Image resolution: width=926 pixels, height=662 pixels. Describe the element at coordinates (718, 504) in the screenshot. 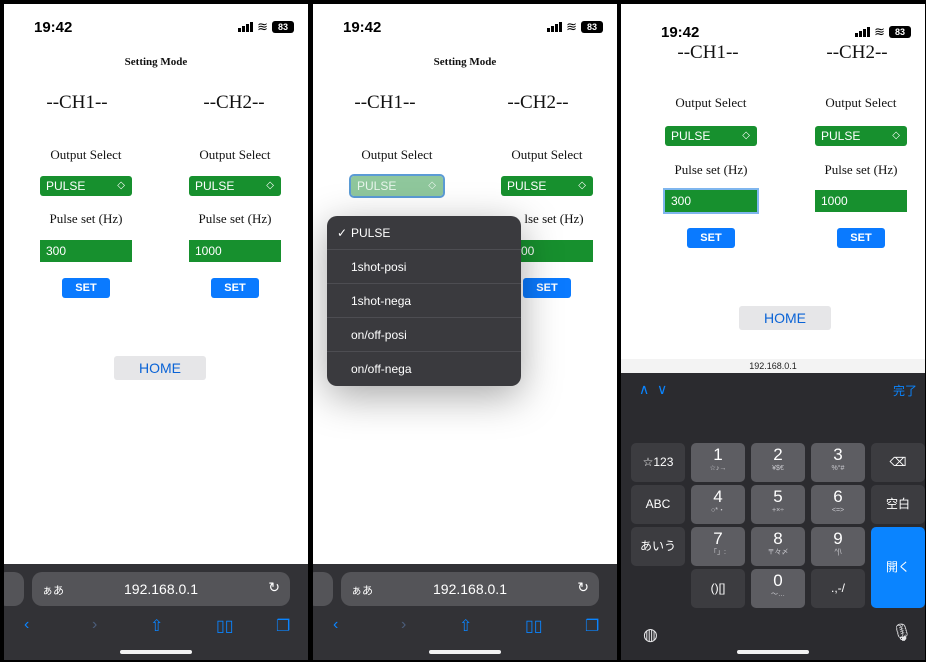

I see `key-4: 4 ○*・` at that location.